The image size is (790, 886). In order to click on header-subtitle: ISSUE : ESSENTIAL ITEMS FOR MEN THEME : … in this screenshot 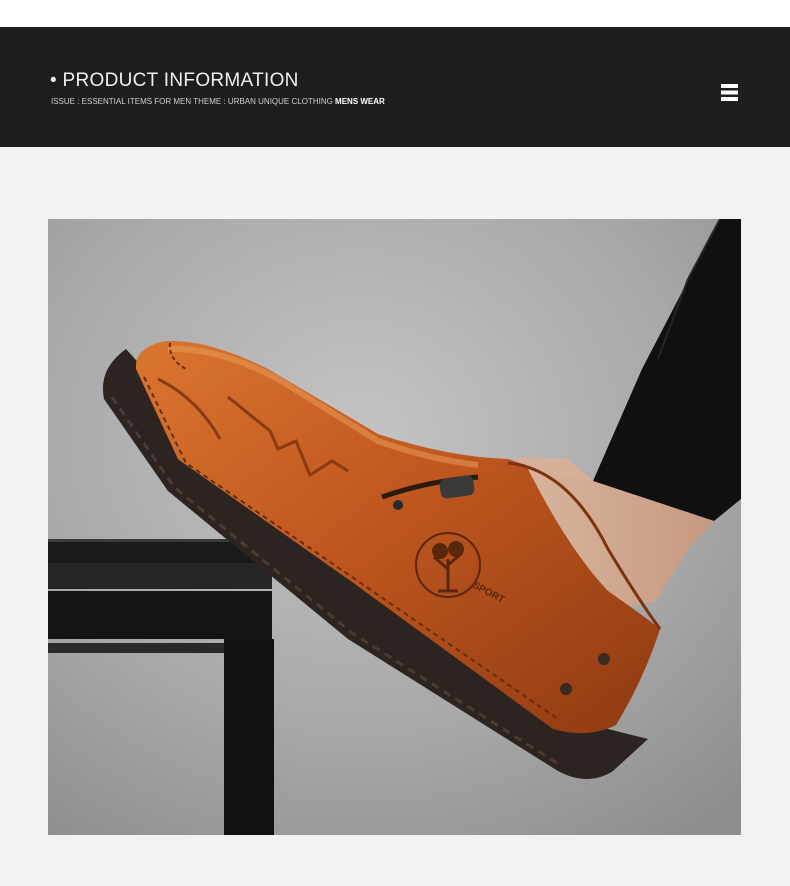, I will do `click(218, 101)`.